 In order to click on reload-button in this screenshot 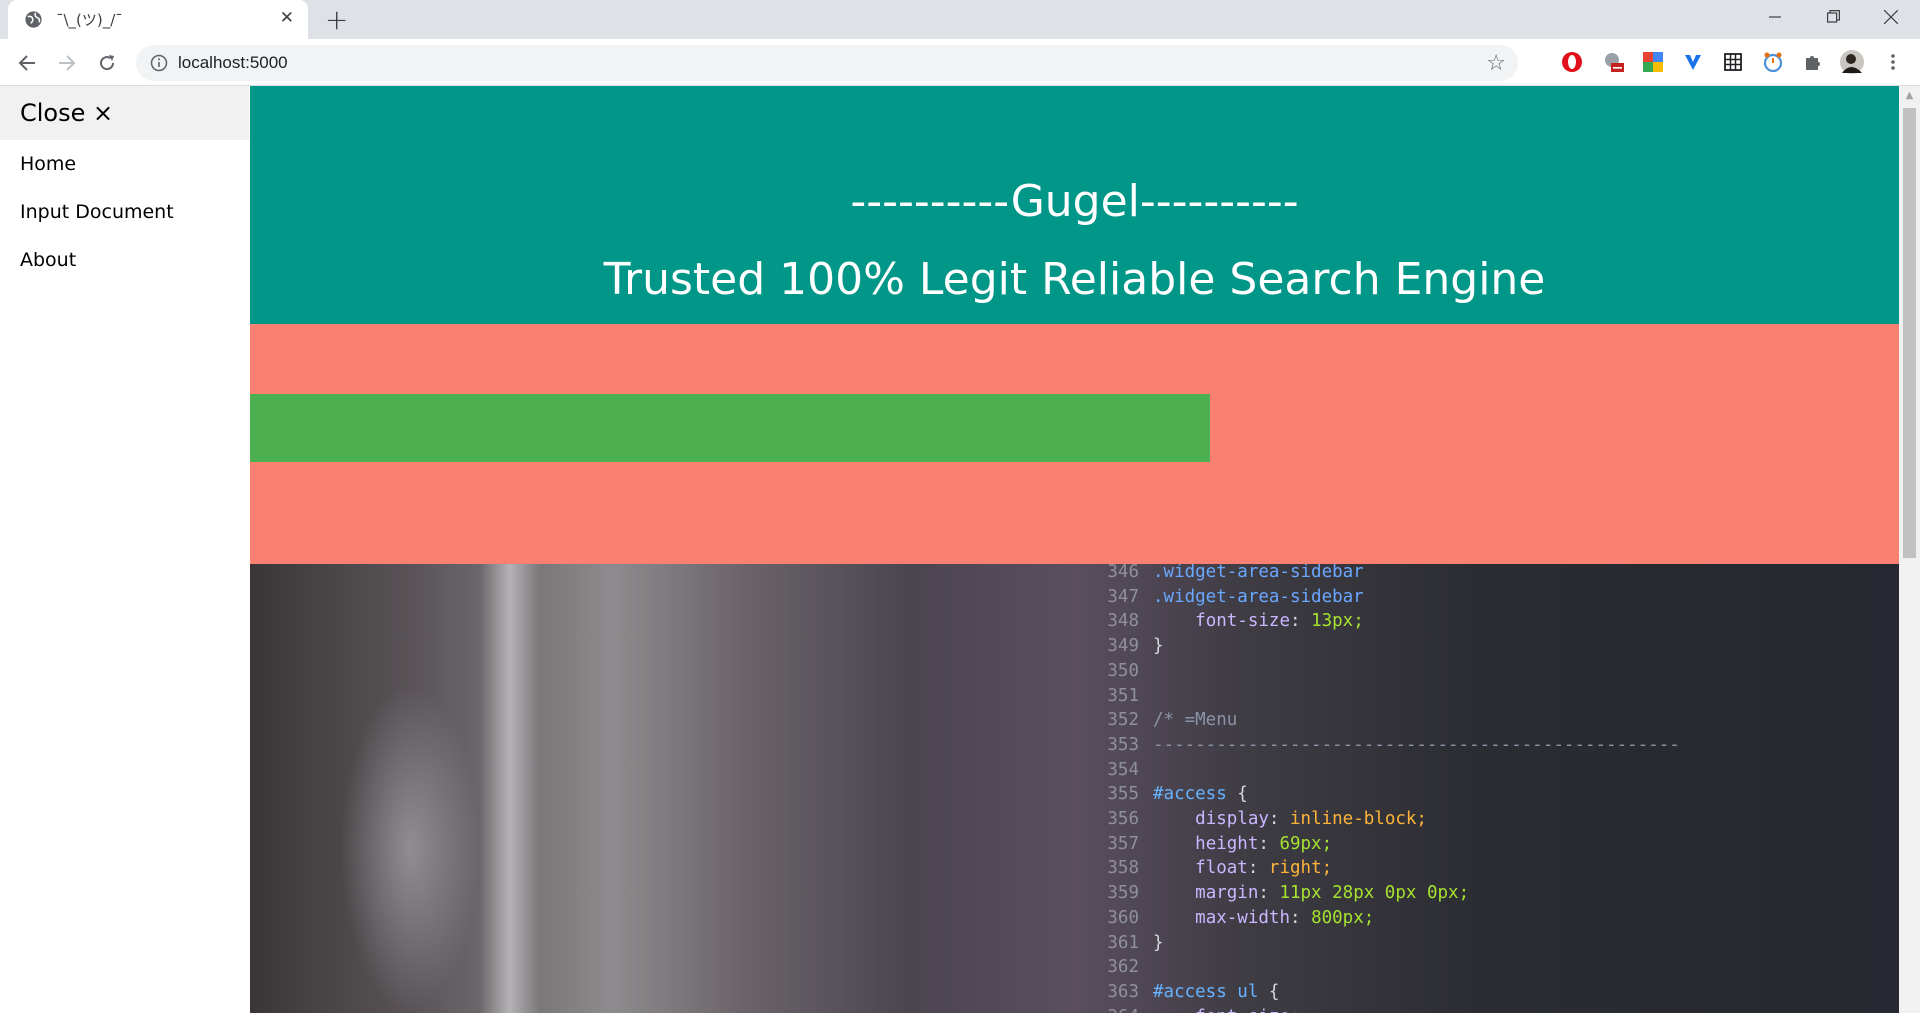, I will do `click(107, 63)`.